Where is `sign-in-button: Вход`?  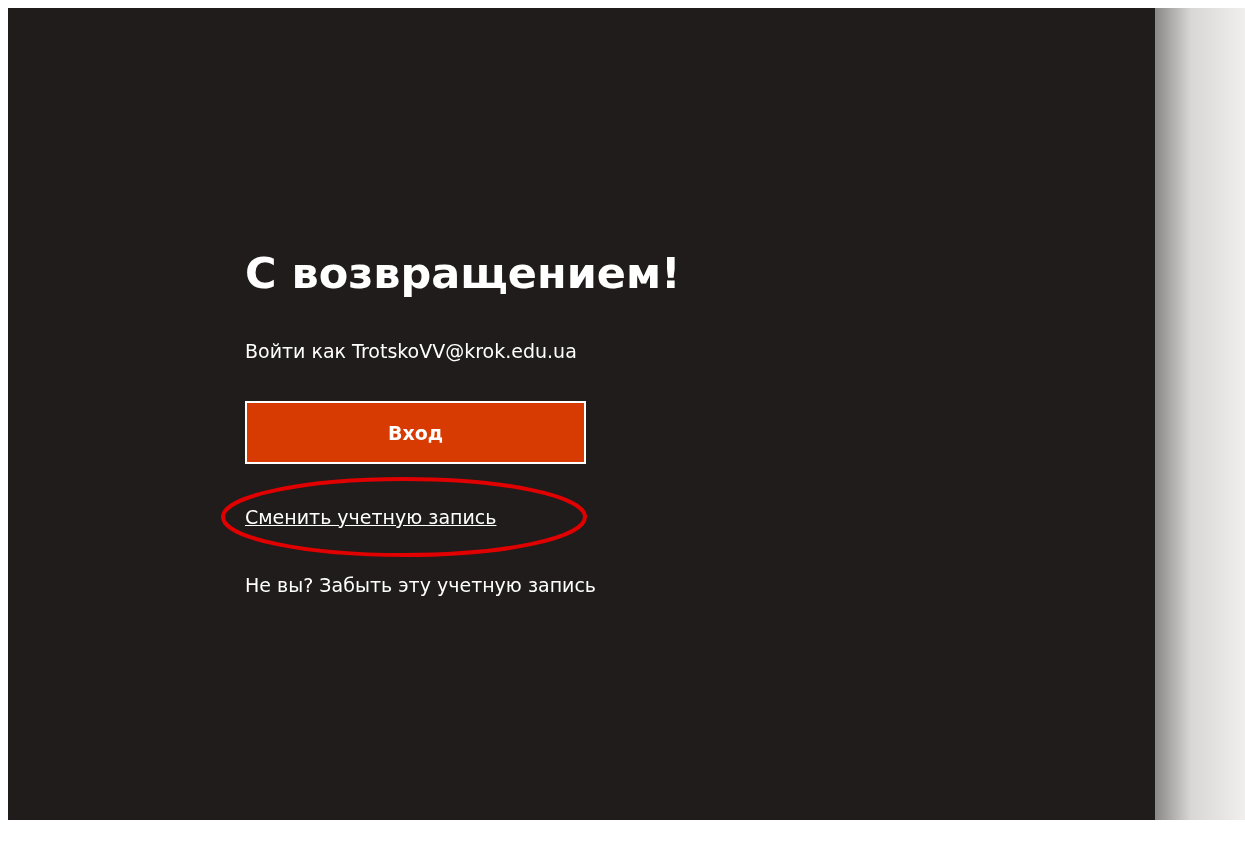
sign-in-button: Вход is located at coordinates (415, 432).